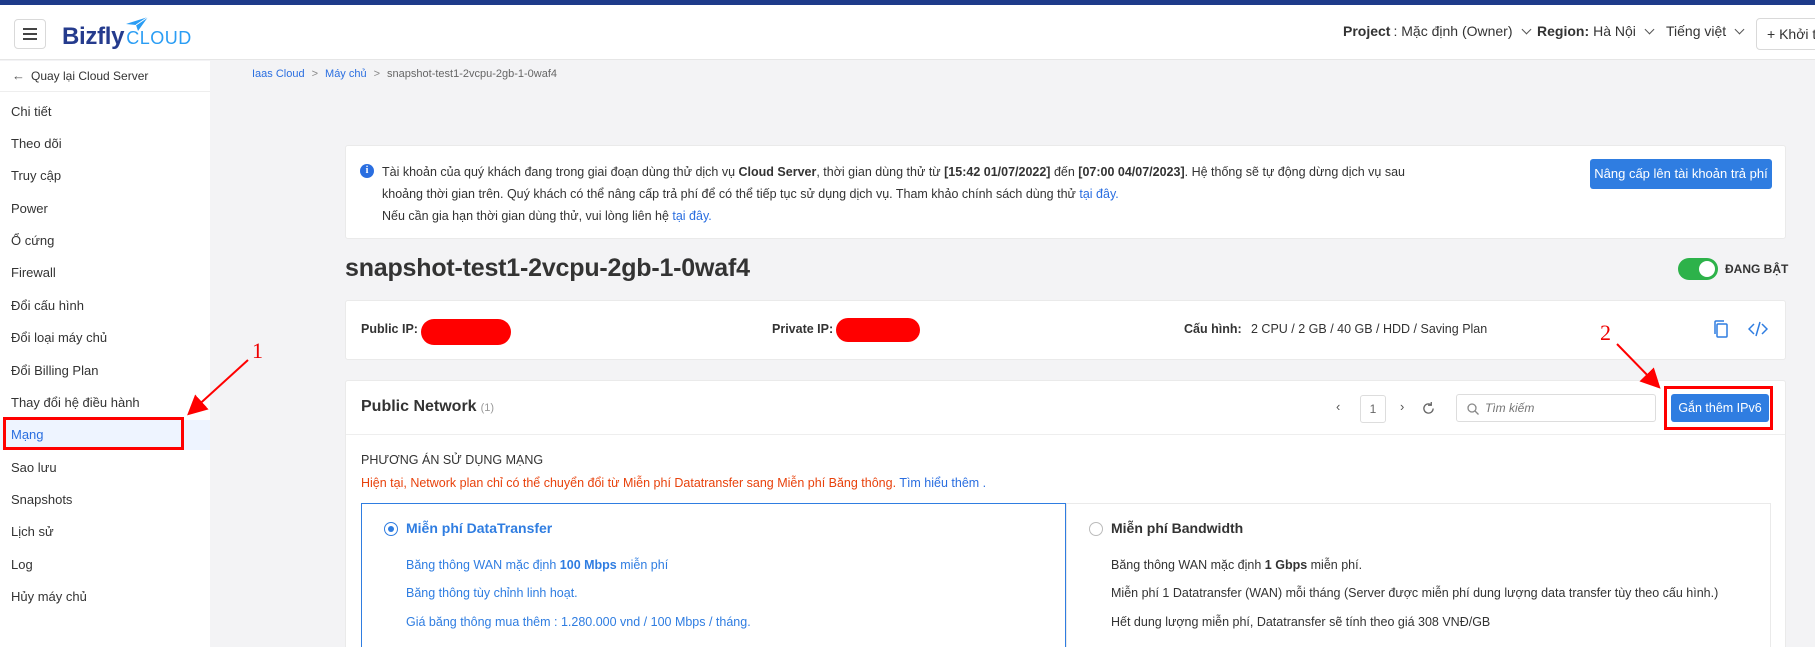 This screenshot has width=1815, height=647. Describe the element at coordinates (1213, 329) in the screenshot. I see `config-label: Cấu hình:` at that location.